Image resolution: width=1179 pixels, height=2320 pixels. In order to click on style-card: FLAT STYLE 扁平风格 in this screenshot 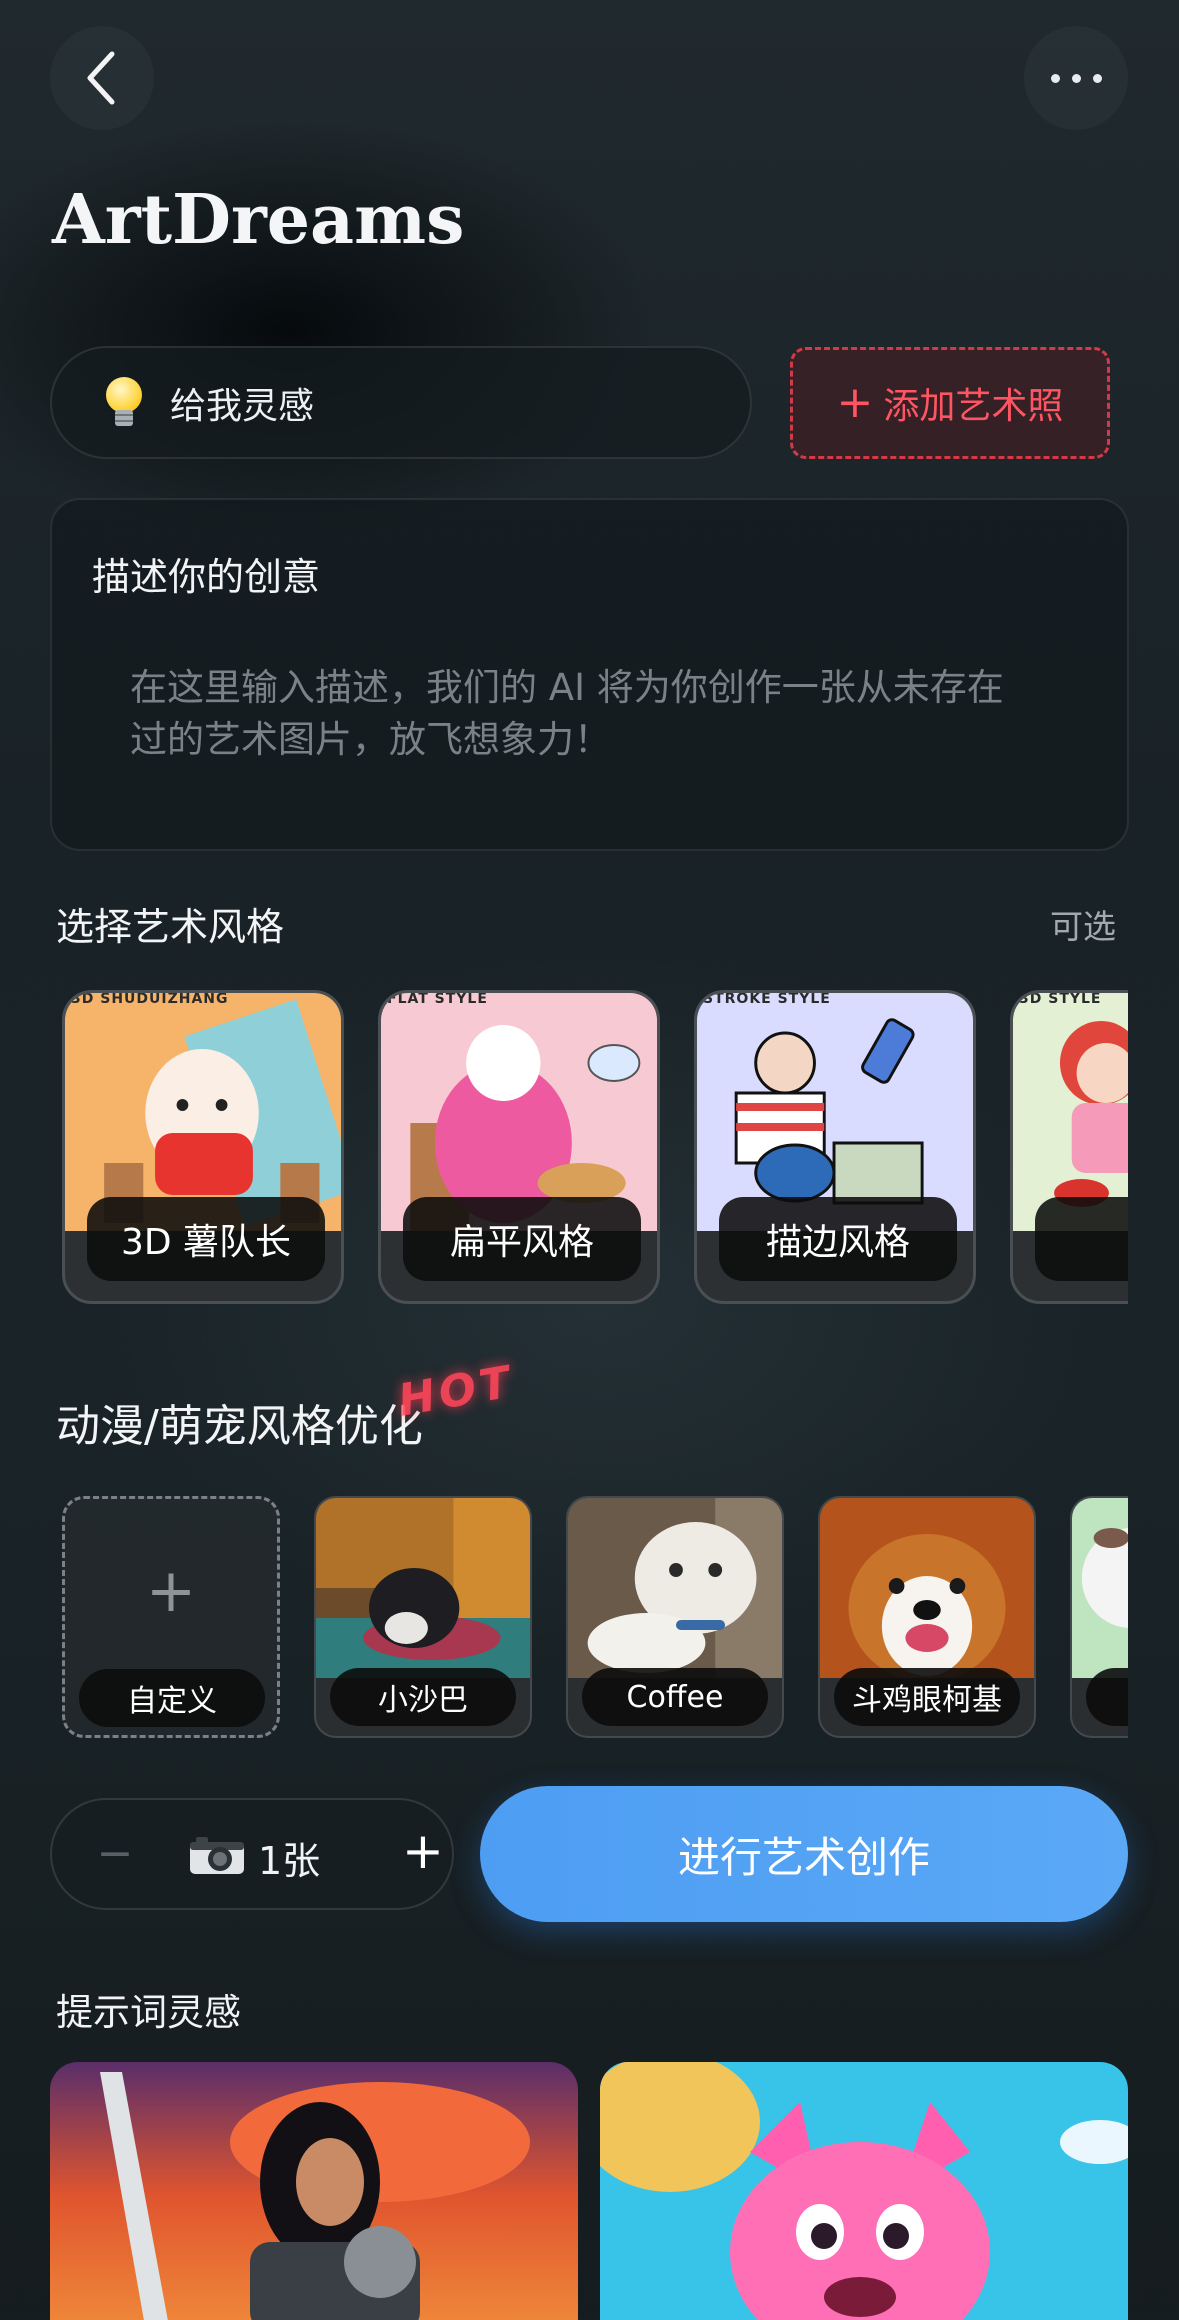, I will do `click(519, 1147)`.